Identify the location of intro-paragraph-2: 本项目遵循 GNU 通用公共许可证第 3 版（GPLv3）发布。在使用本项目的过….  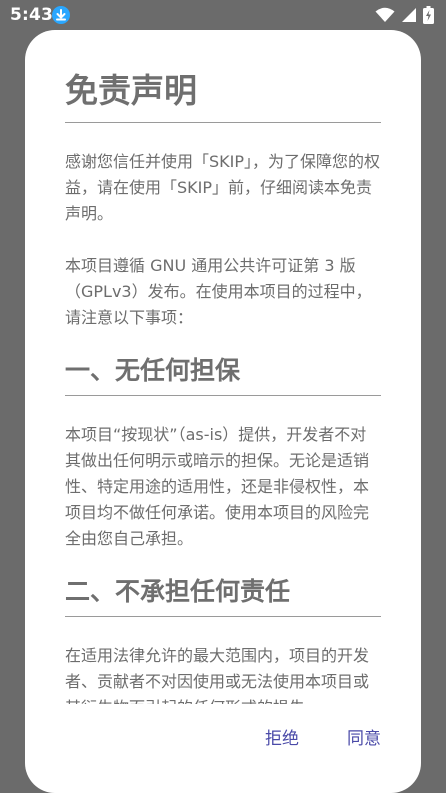
(218, 291).